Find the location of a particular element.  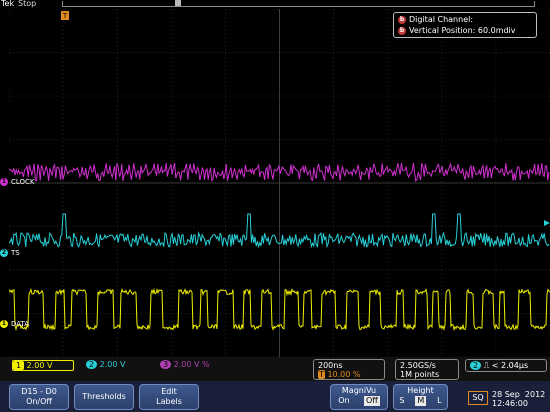

magnivu-title: MagniVu is located at coordinates (359, 390).